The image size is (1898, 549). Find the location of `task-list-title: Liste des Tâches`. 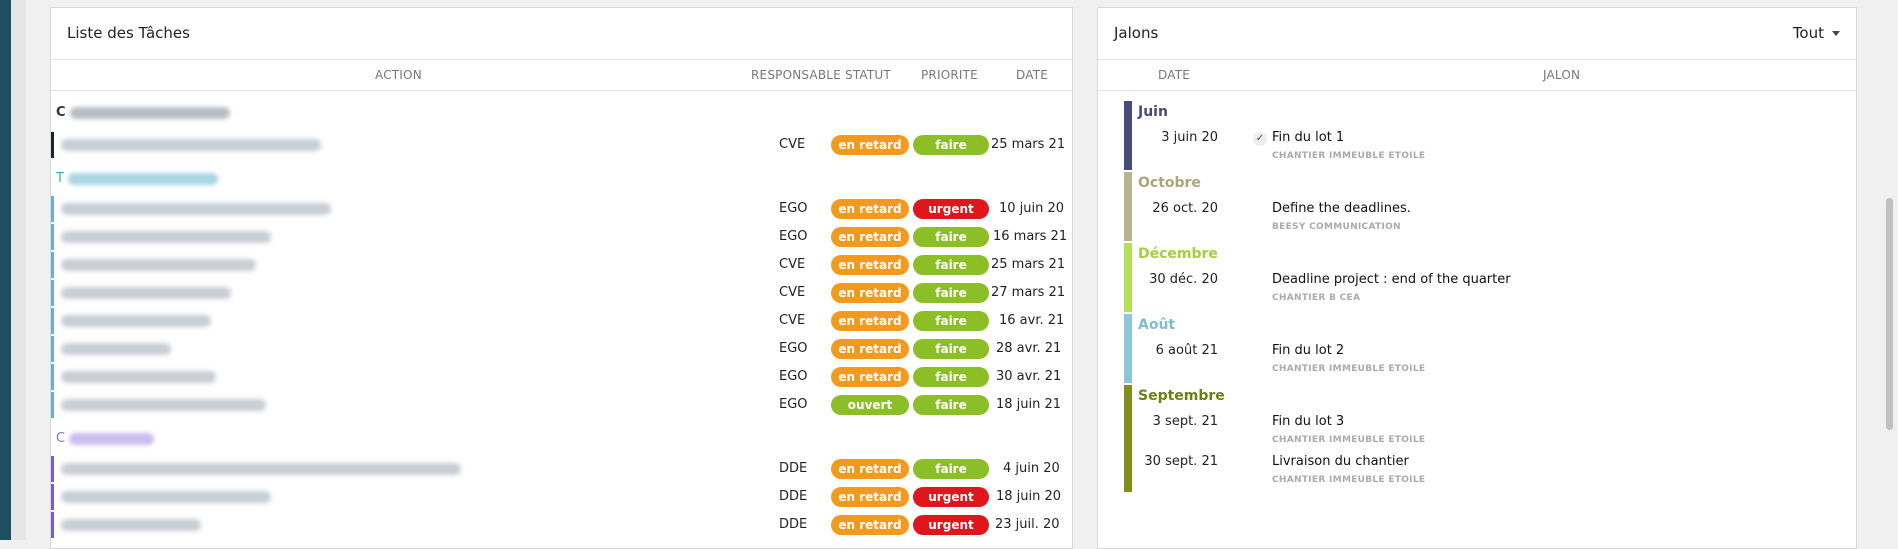

task-list-title: Liste des Tâches is located at coordinates (128, 33).